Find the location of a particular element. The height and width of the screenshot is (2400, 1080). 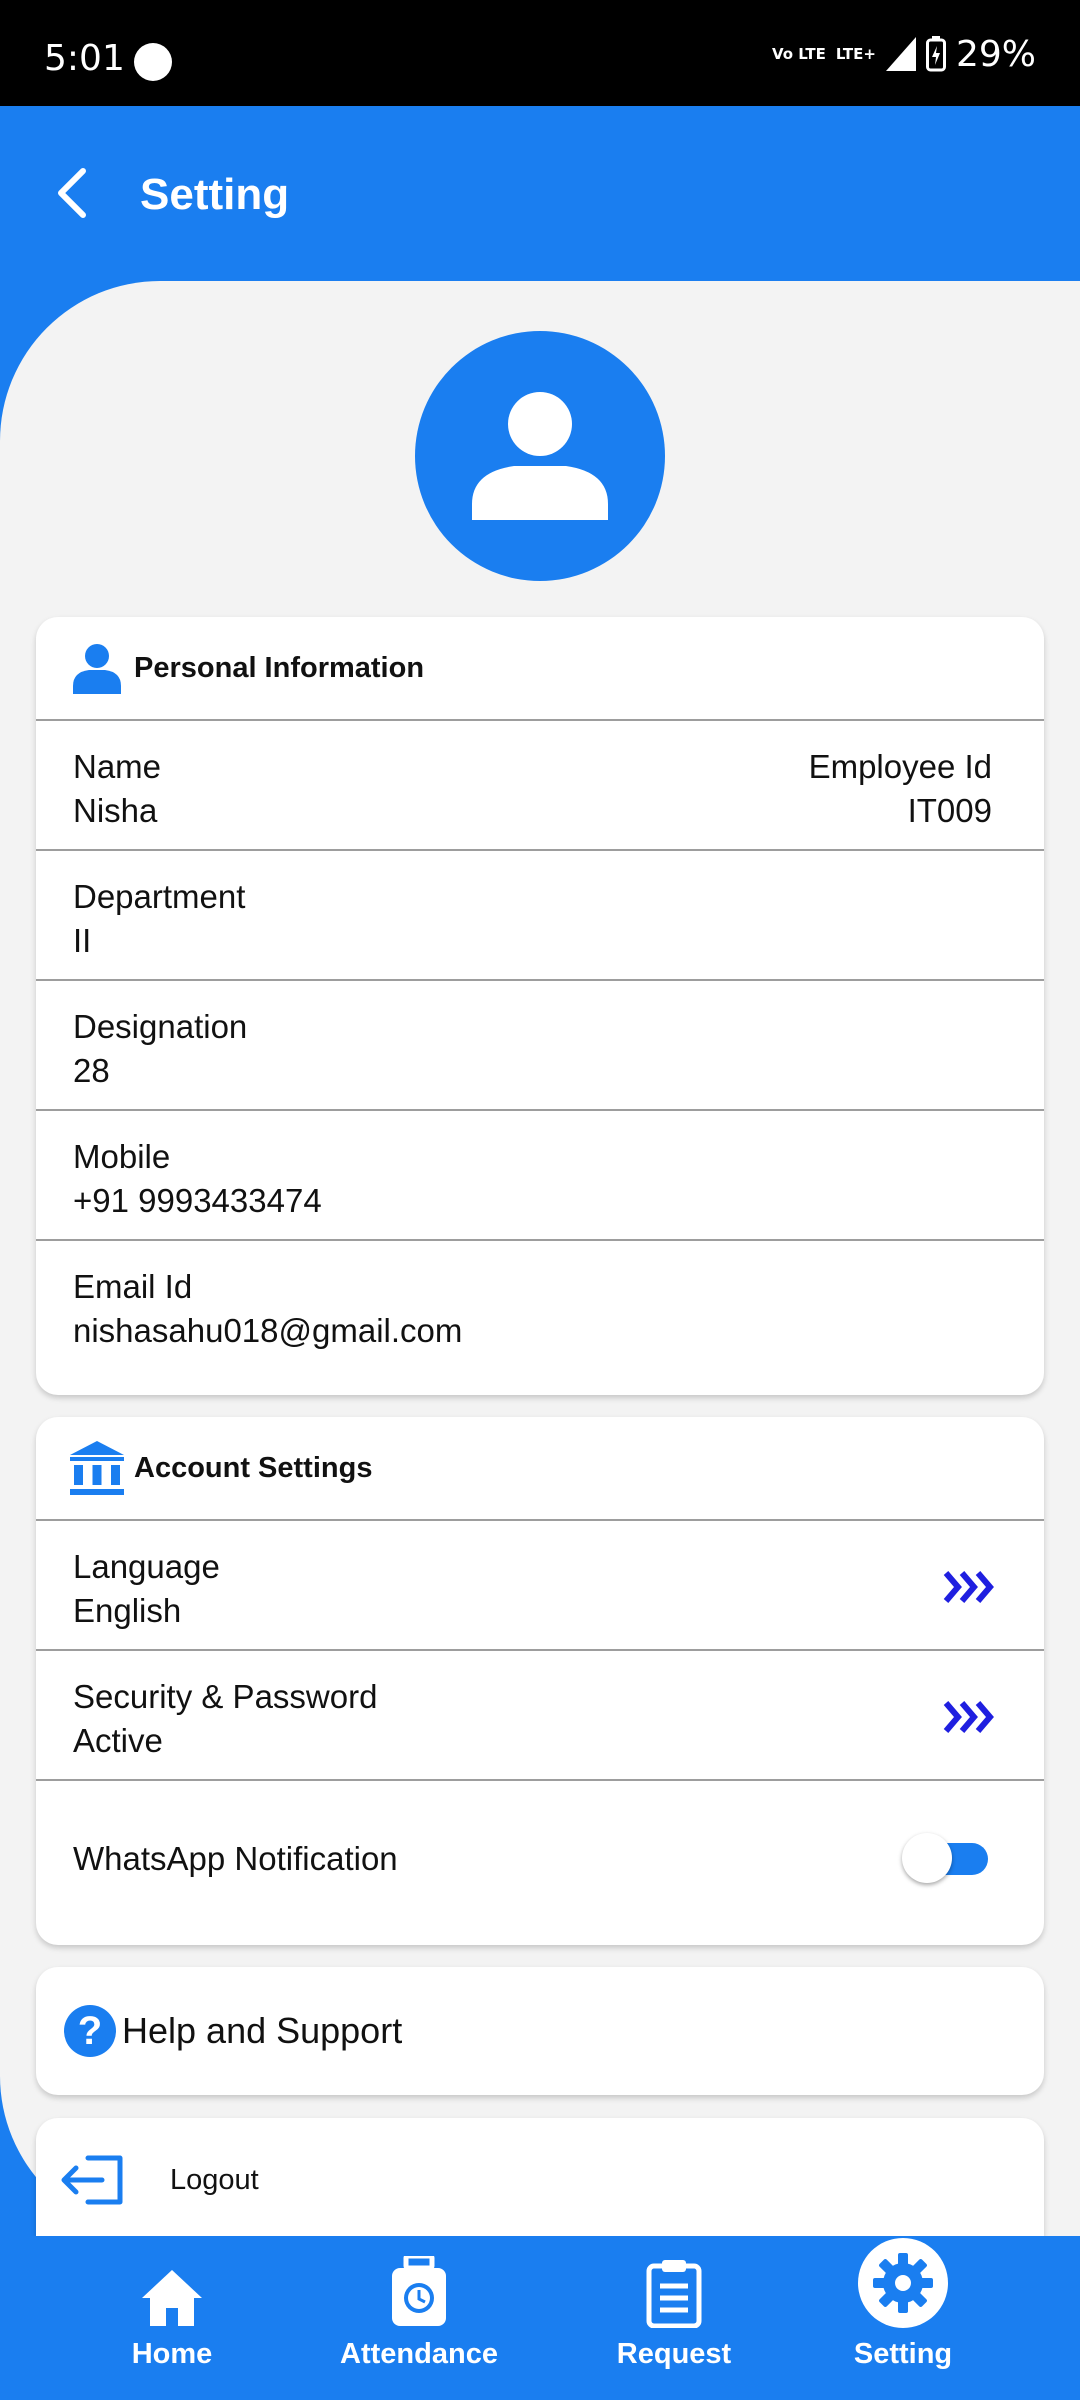

whatsapp-notification-row: WhatsApp Notification is located at coordinates (540, 1862).